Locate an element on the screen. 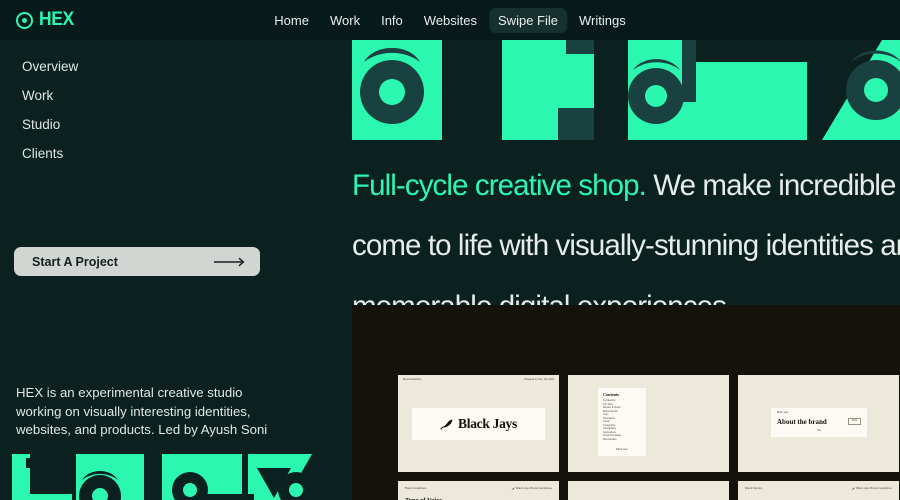 The image size is (900, 500). headline-rest: We make incredible ideas is located at coordinates (776, 185).